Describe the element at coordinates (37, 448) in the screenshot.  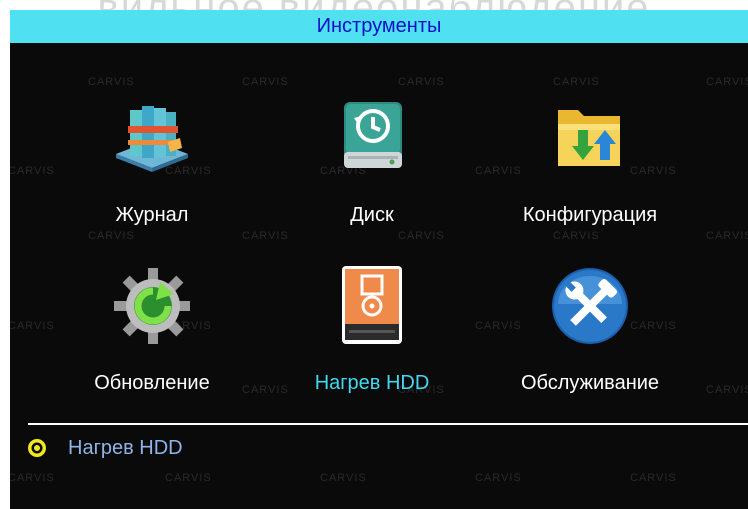
I see `radio-dot-icon` at that location.